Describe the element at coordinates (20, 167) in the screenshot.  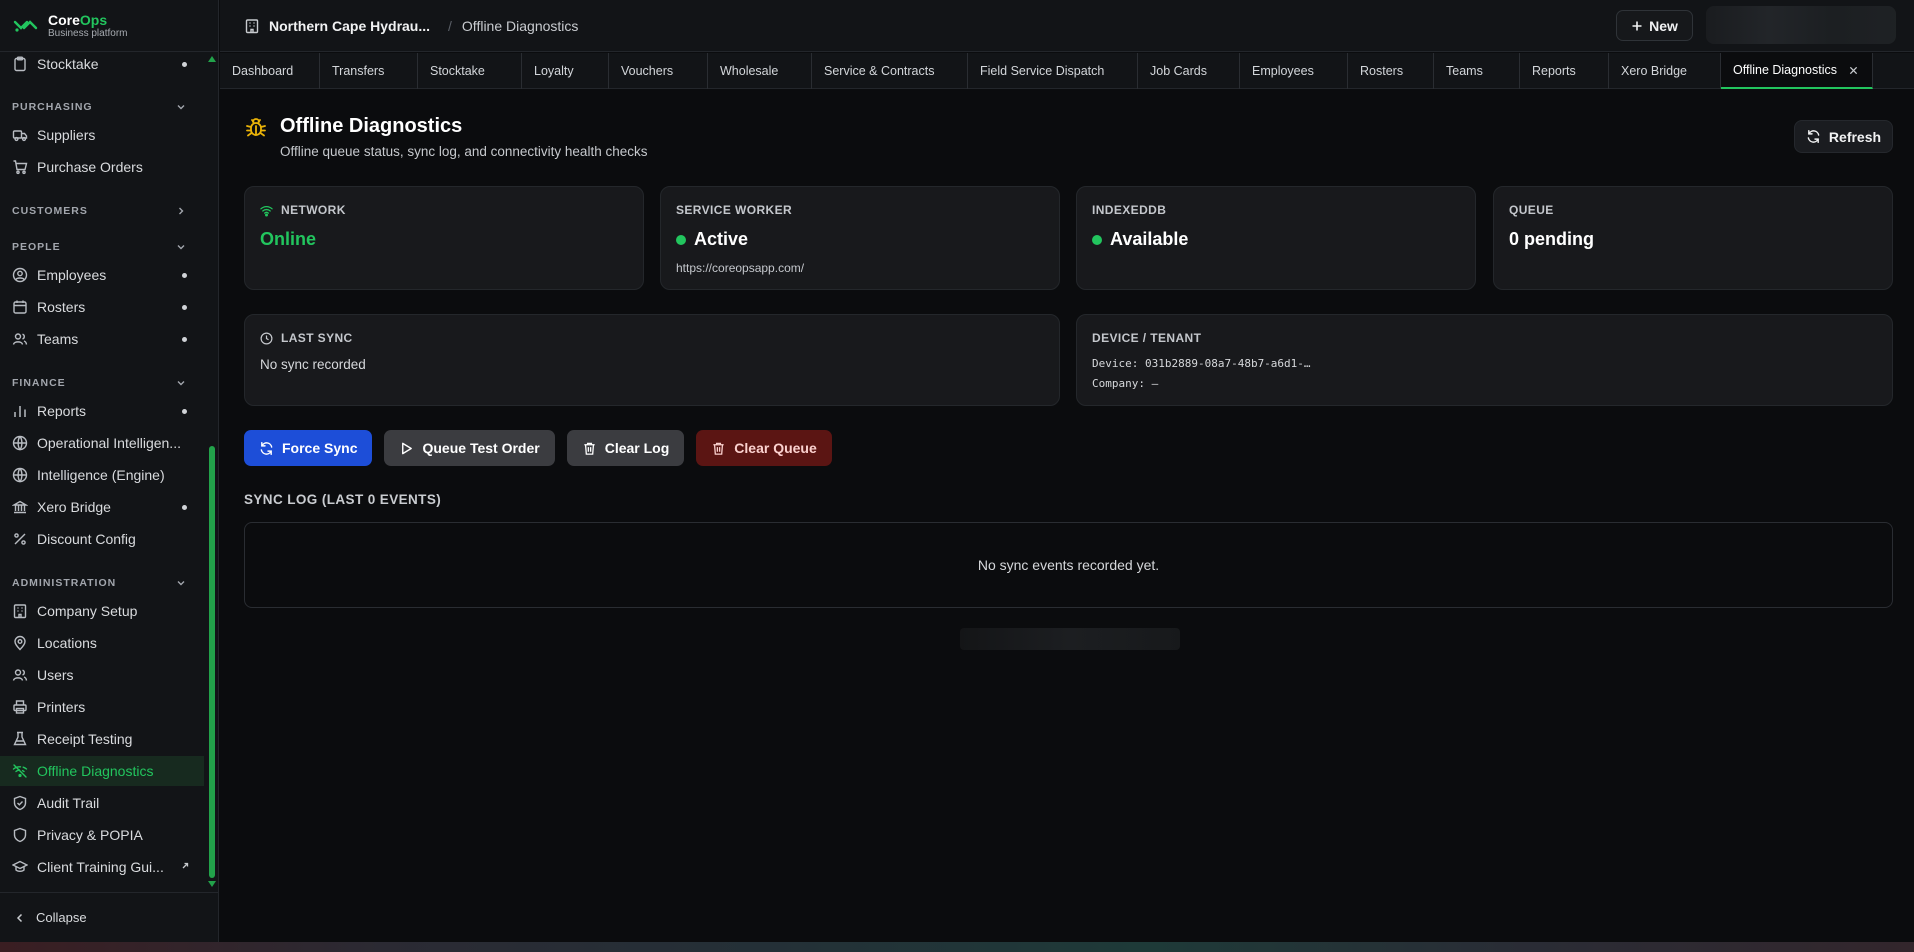
I see `cart-icon` at that location.